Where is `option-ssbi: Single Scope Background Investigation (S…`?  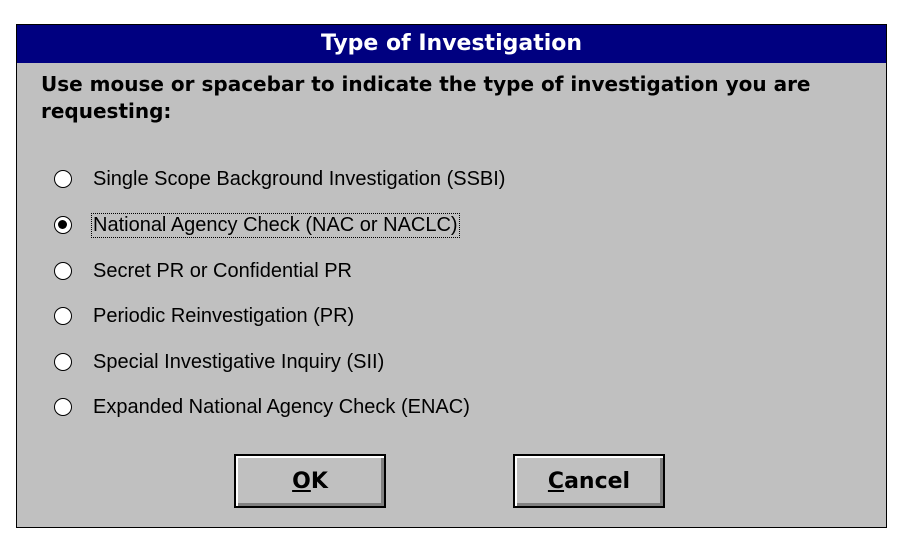
option-ssbi: Single Scope Background Investigation (S… is located at coordinates (280, 179).